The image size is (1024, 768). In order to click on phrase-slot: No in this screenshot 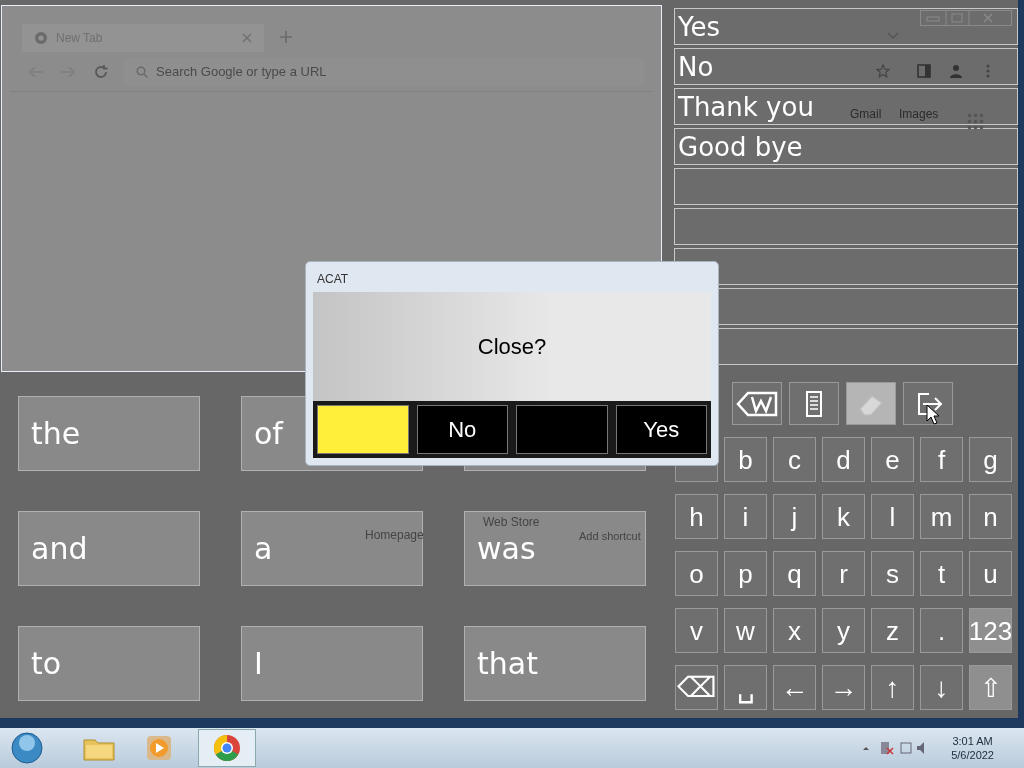, I will do `click(846, 66)`.